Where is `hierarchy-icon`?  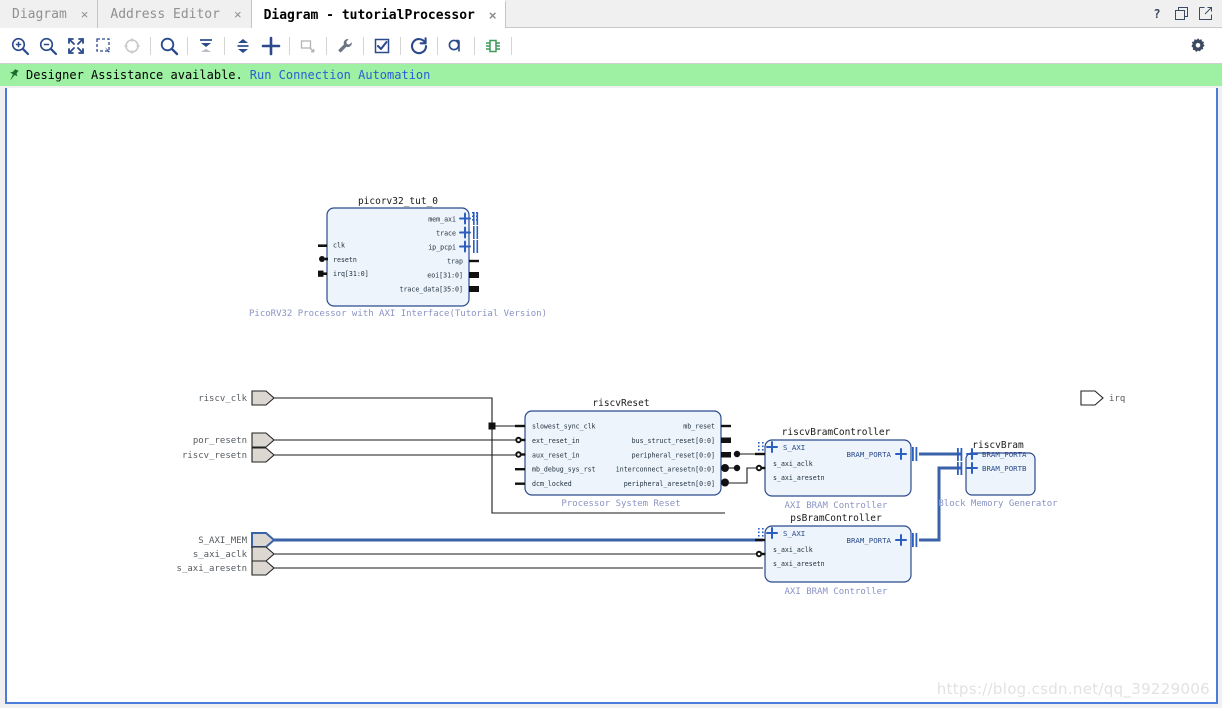 hierarchy-icon is located at coordinates (493, 46).